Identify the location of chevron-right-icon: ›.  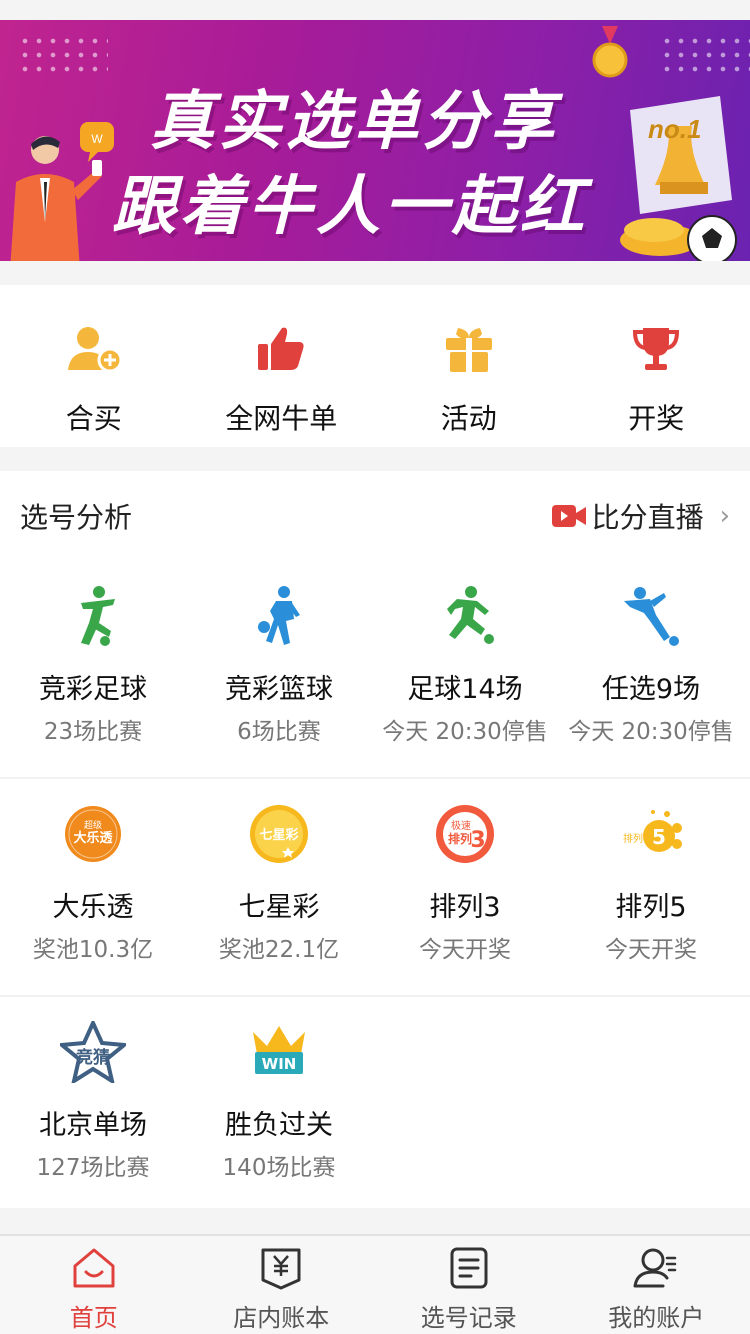
(724, 516).